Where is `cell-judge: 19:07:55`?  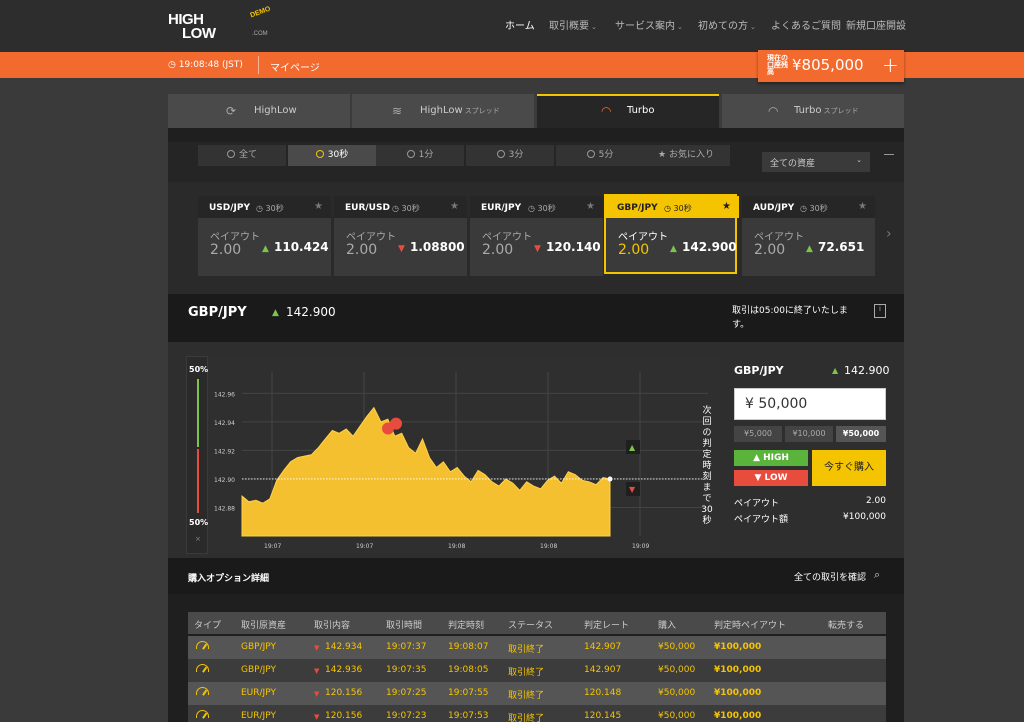
cell-judge: 19:07:55 is located at coordinates (468, 693).